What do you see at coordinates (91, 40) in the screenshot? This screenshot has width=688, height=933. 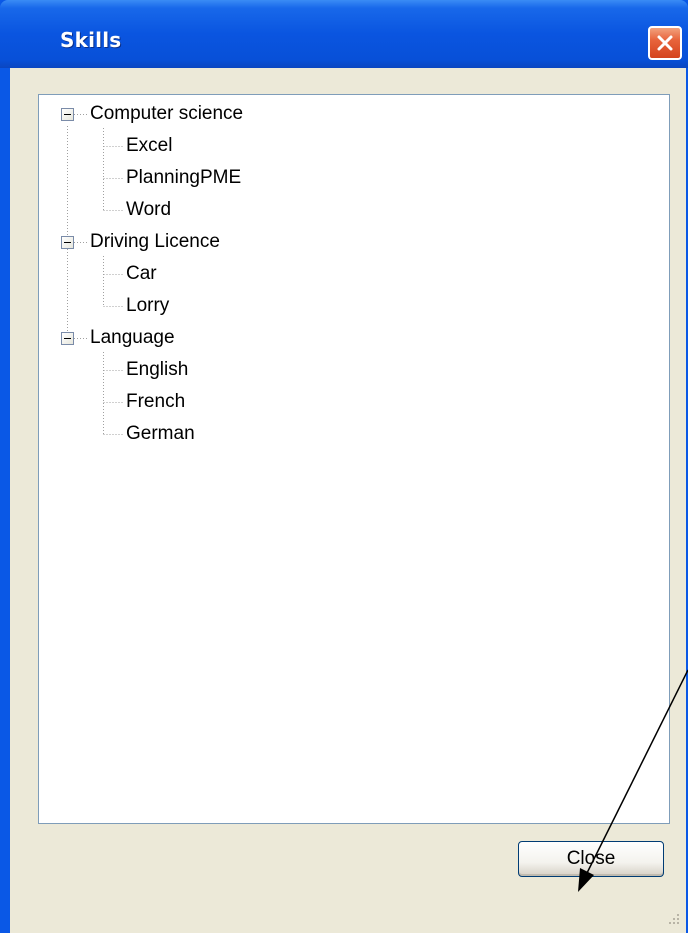 I see `window-title: Skills` at bounding box center [91, 40].